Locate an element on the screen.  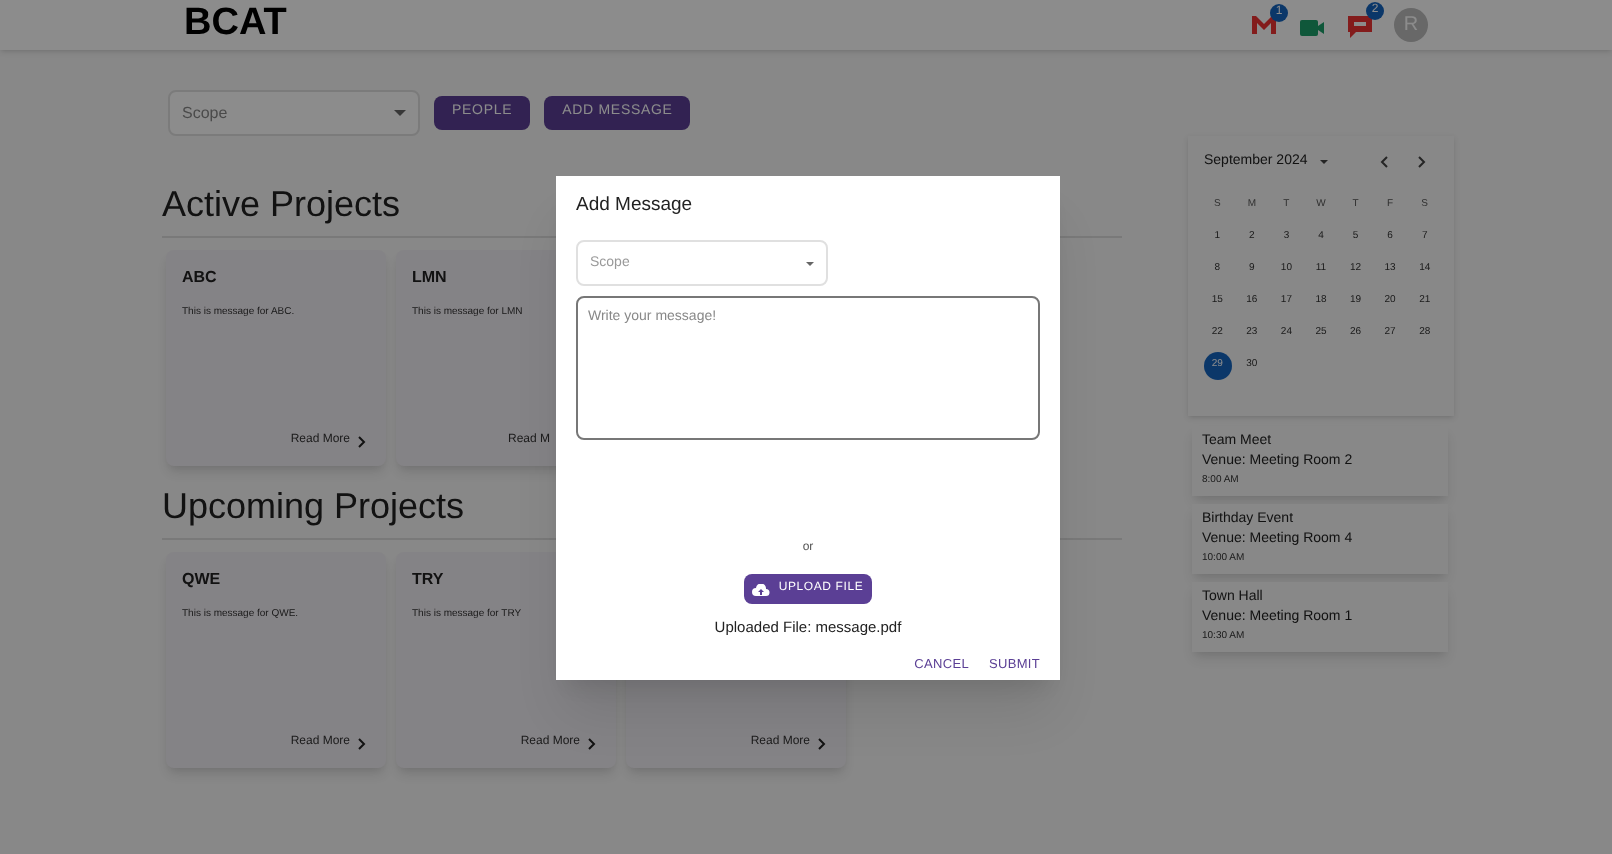
cloud-upload-icon is located at coordinates (761, 589).